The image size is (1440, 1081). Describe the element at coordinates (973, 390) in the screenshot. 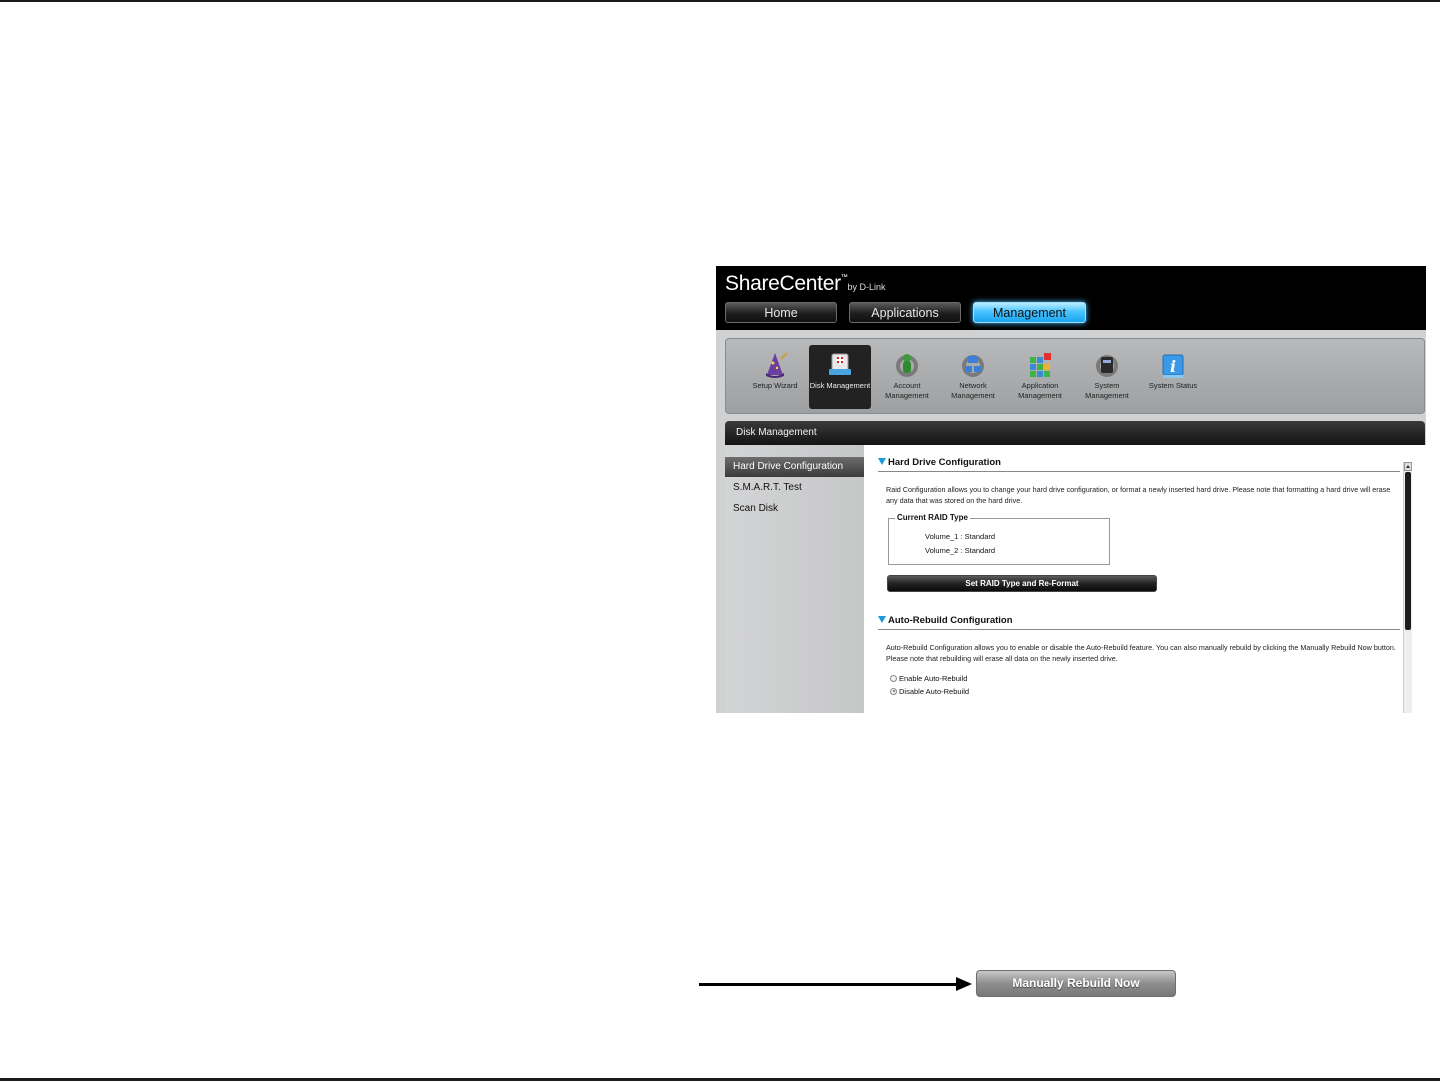

I see `tool-label: Network Management` at that location.